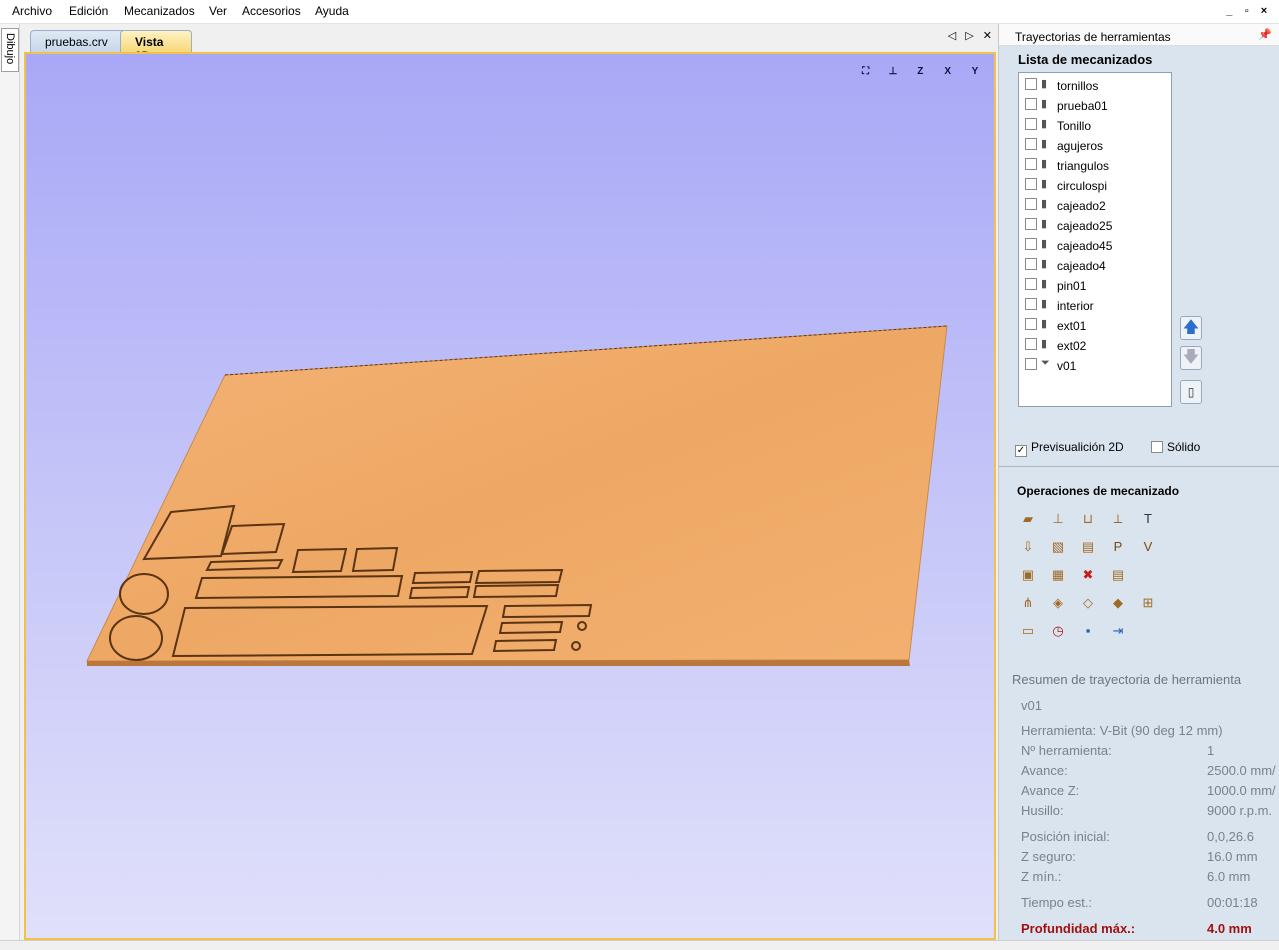 The height and width of the screenshot is (950, 1279). What do you see at coordinates (1118, 603) in the screenshot?
I see `rotary-icon: ◆` at bounding box center [1118, 603].